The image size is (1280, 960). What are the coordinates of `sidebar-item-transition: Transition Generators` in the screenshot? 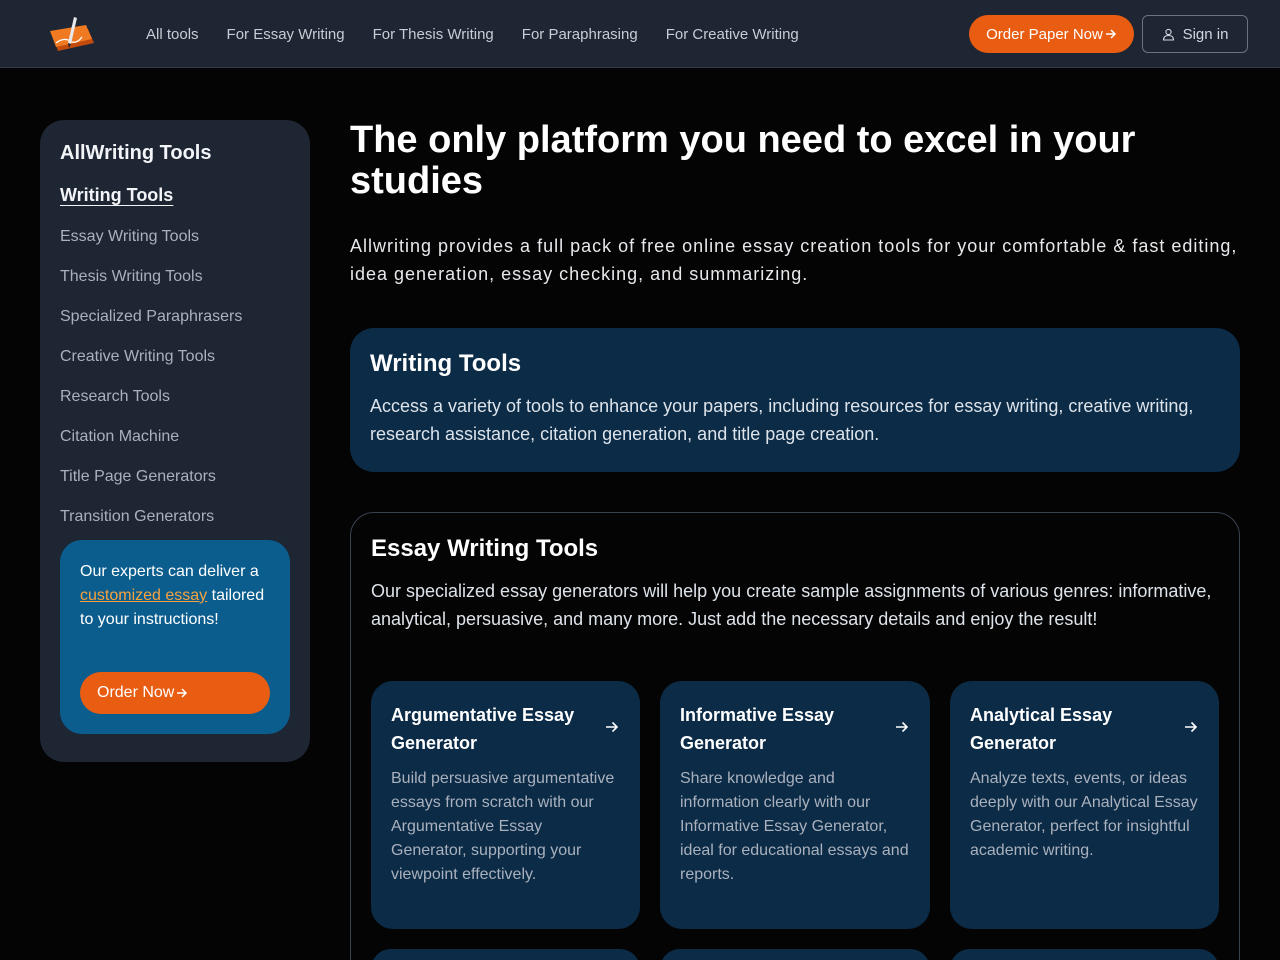 It's located at (175, 517).